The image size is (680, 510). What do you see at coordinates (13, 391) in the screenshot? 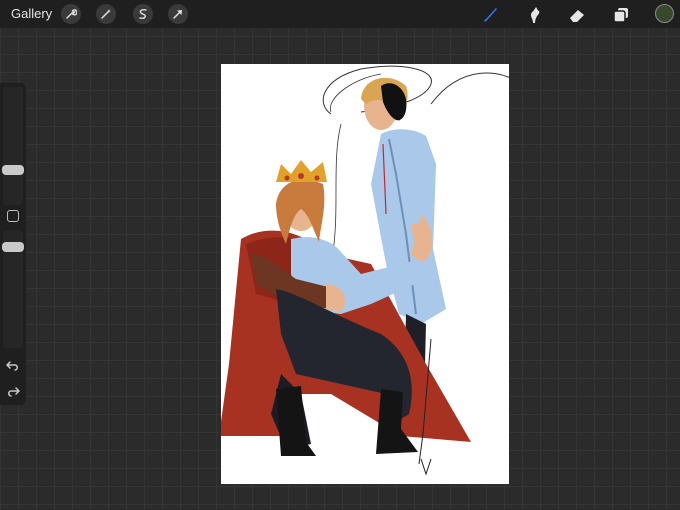
I see `redo-icon` at bounding box center [13, 391].